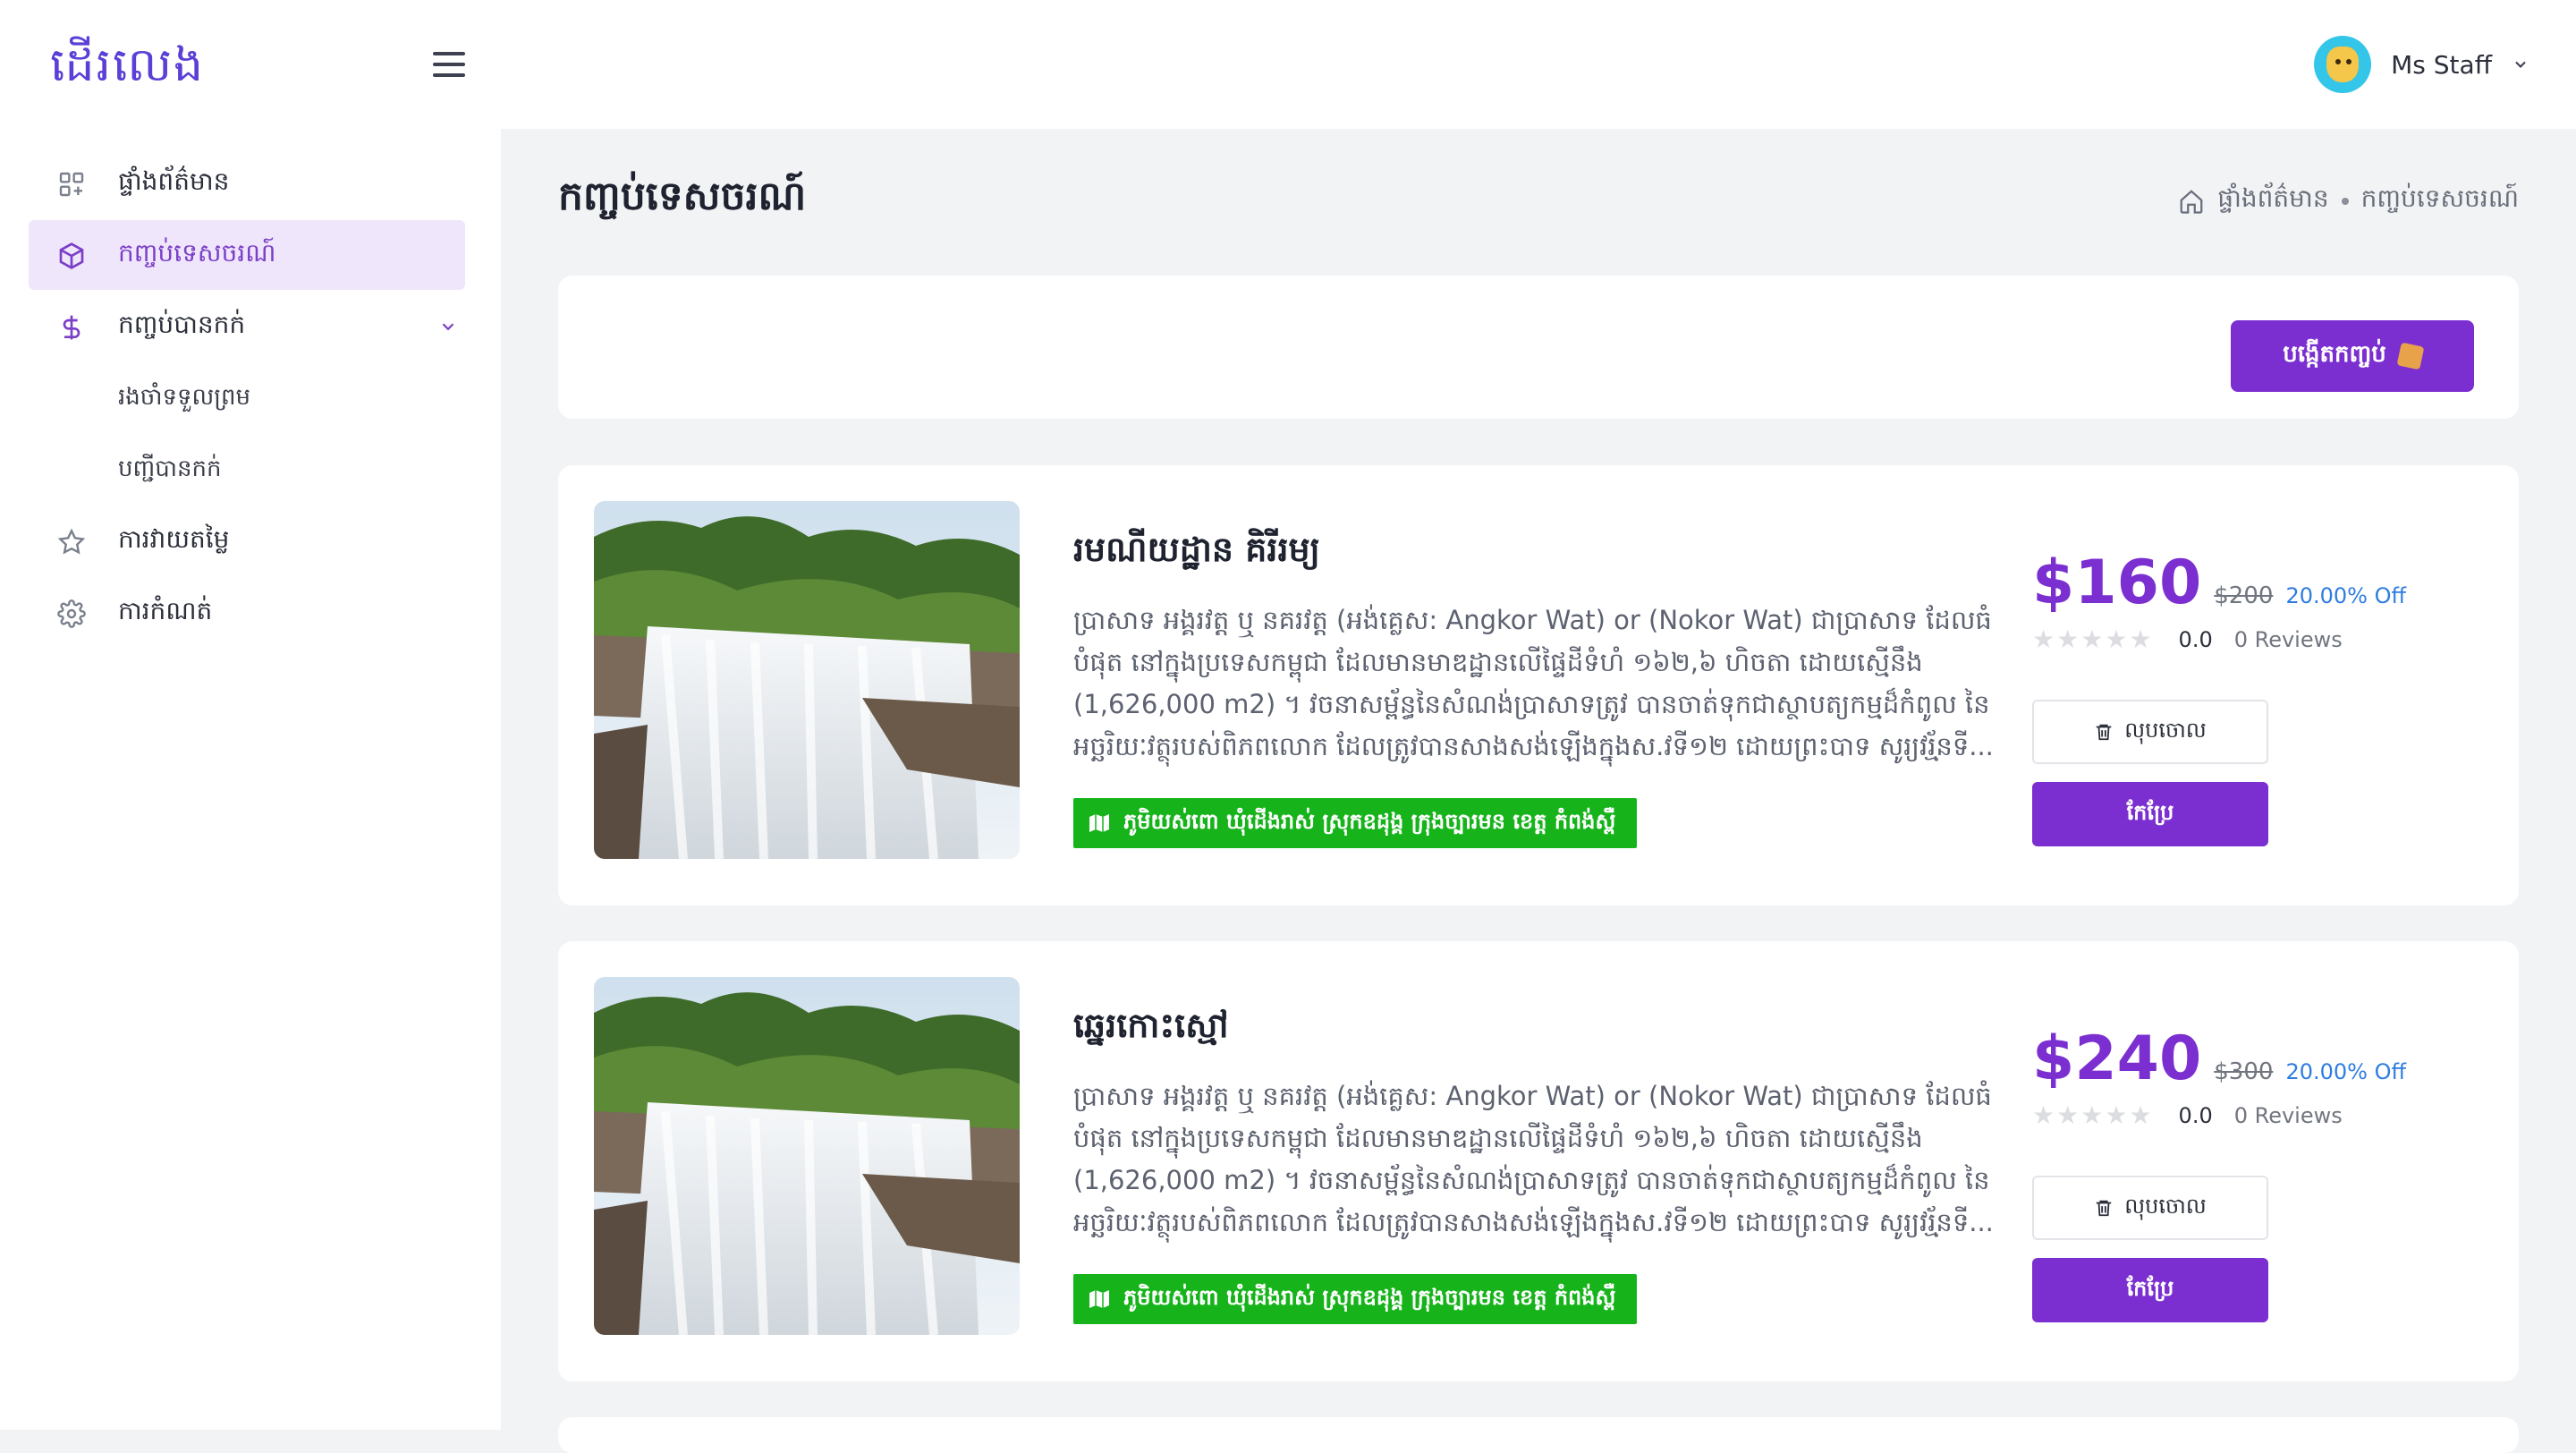  What do you see at coordinates (2244, 595) in the screenshot?
I see `old-price: $200` at bounding box center [2244, 595].